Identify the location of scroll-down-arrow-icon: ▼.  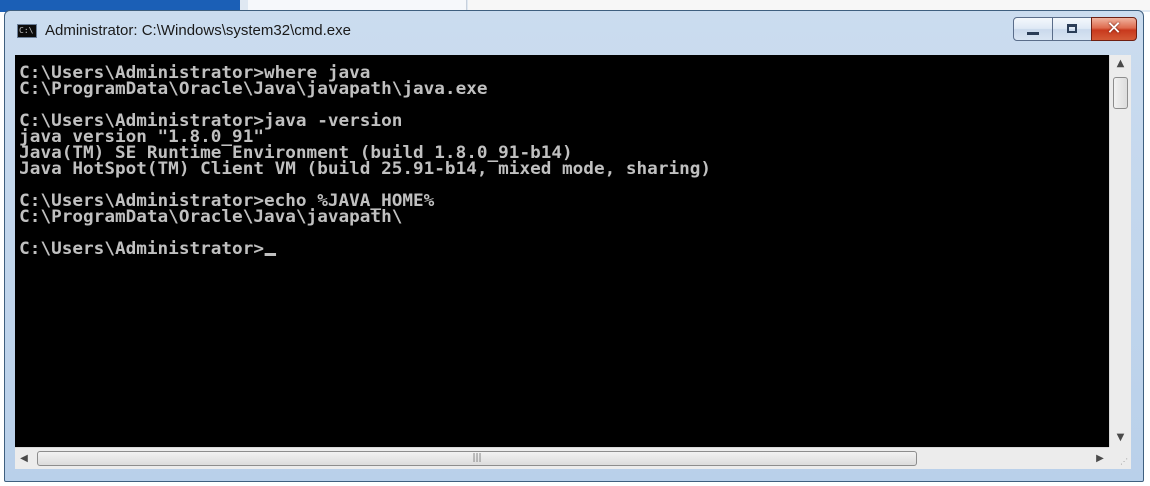
(1120, 438).